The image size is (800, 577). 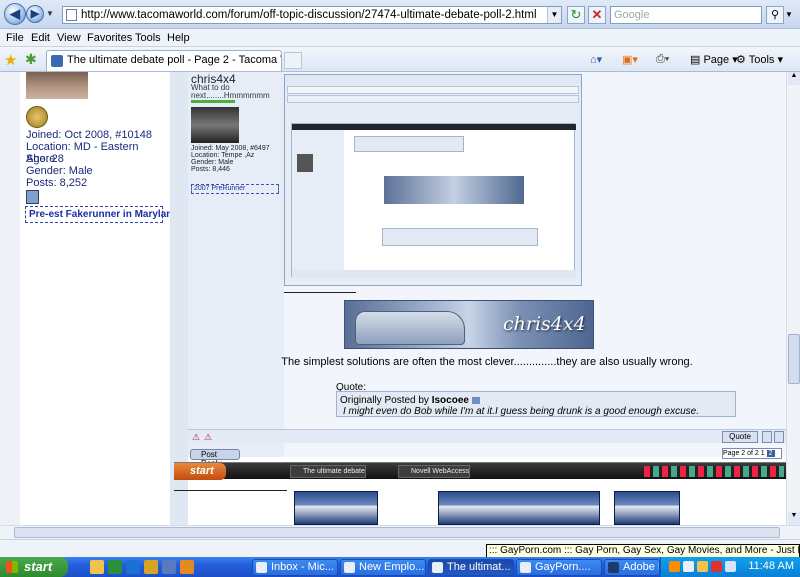 I want to click on vertical-scrollbar: ▲ ▼, so click(x=793, y=298).